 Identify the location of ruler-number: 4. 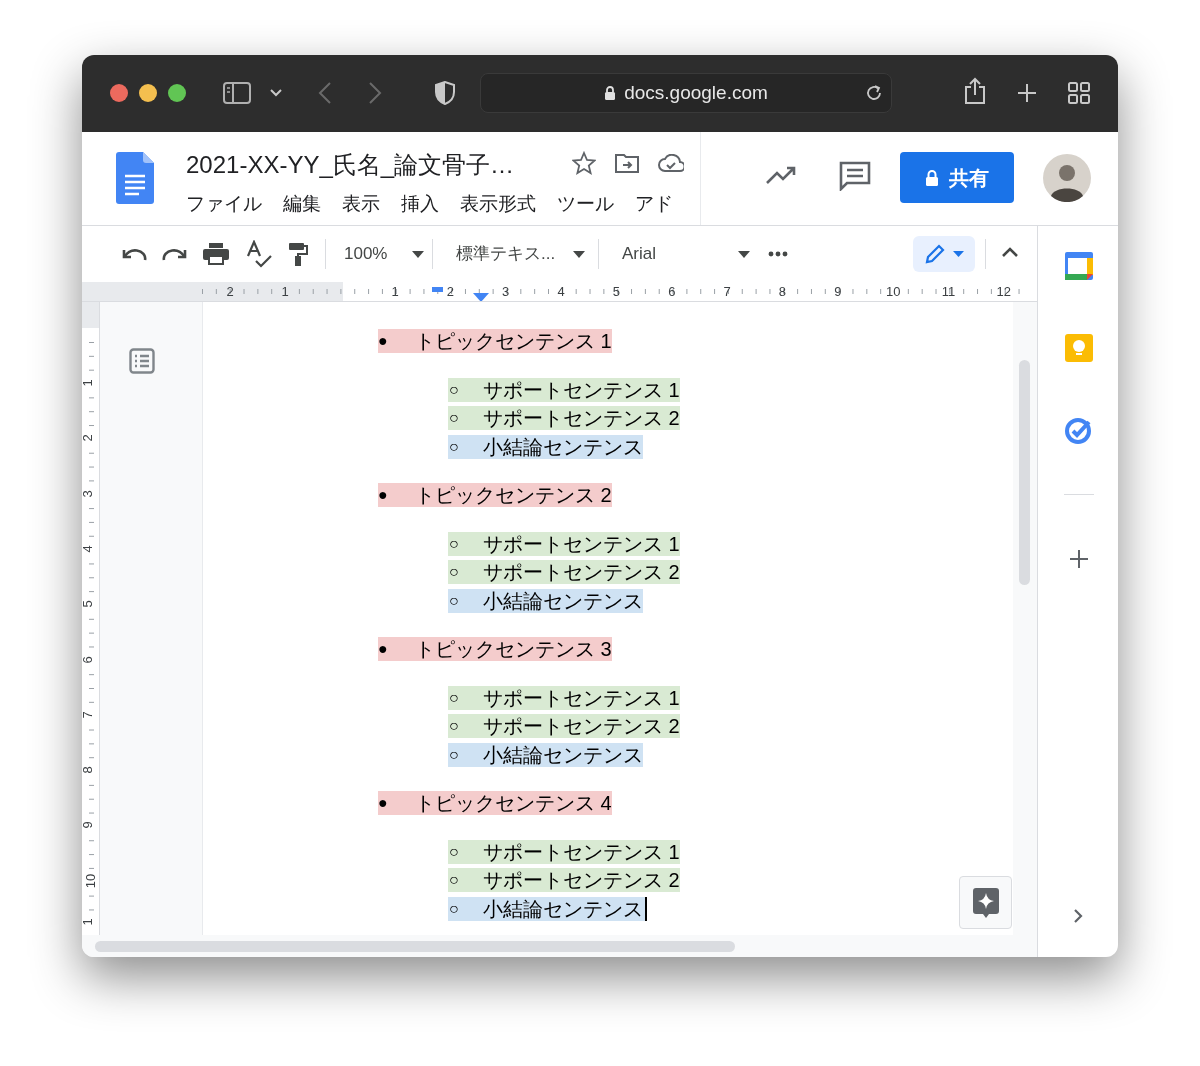
(89, 549).